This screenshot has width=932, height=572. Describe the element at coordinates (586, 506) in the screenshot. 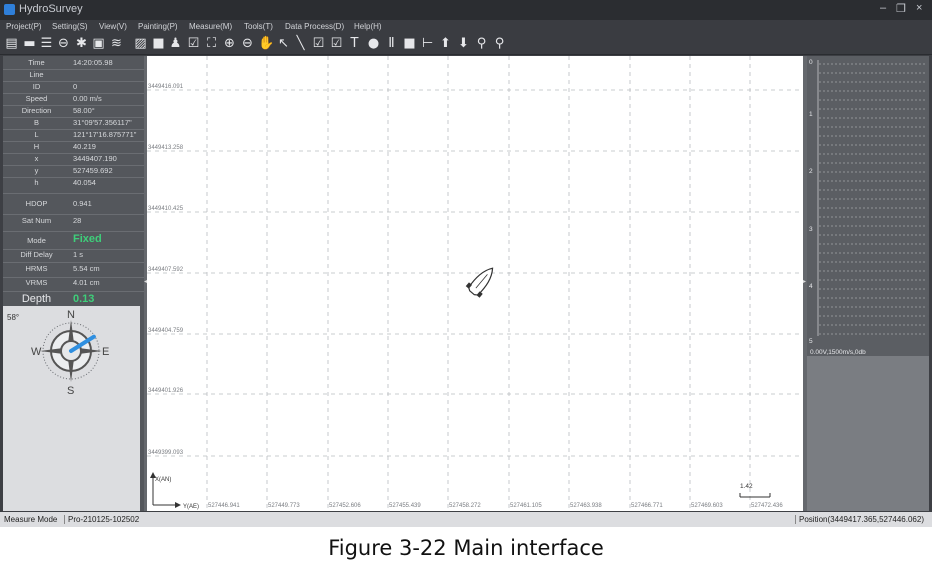

I see `x-tick-label: 527463.938` at that location.